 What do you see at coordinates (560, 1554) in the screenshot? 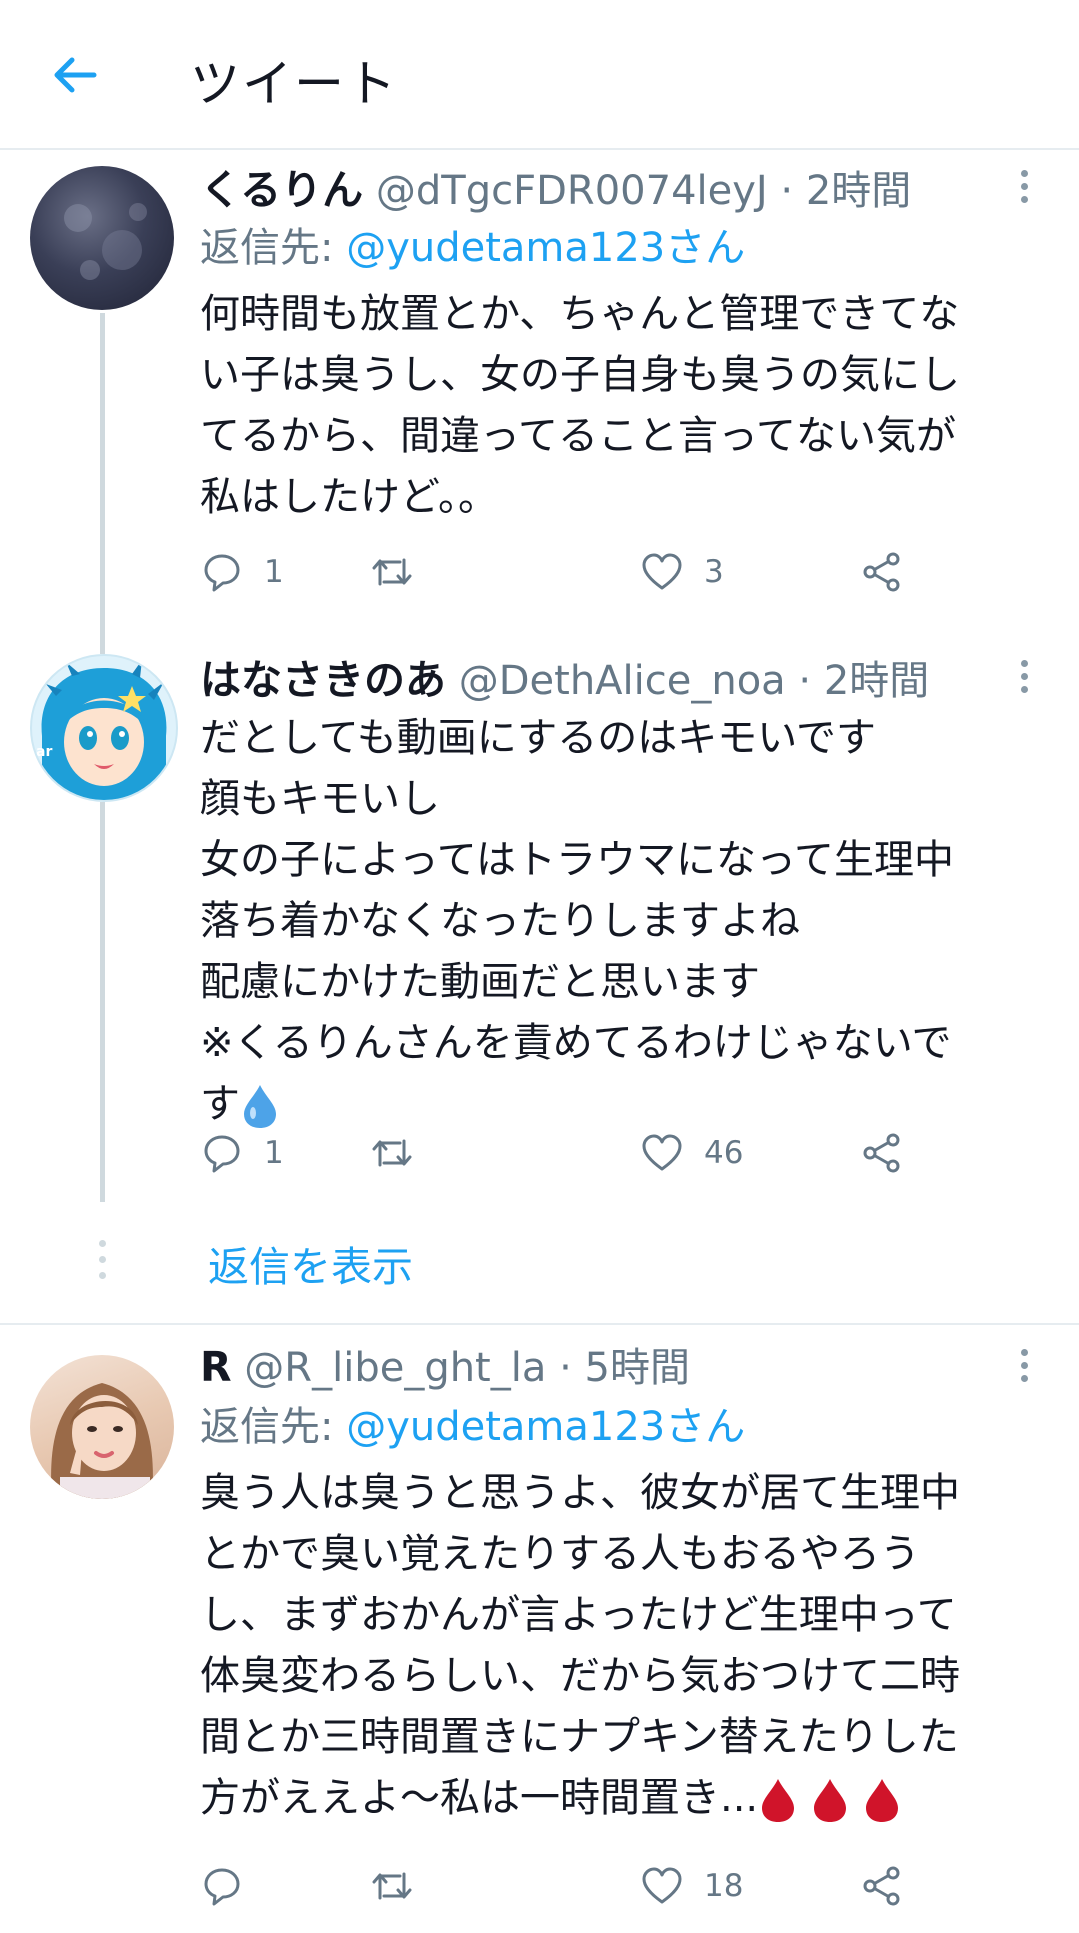
I see `tweet-line: とかで臭い覚えたりする人もおるやろう` at bounding box center [560, 1554].